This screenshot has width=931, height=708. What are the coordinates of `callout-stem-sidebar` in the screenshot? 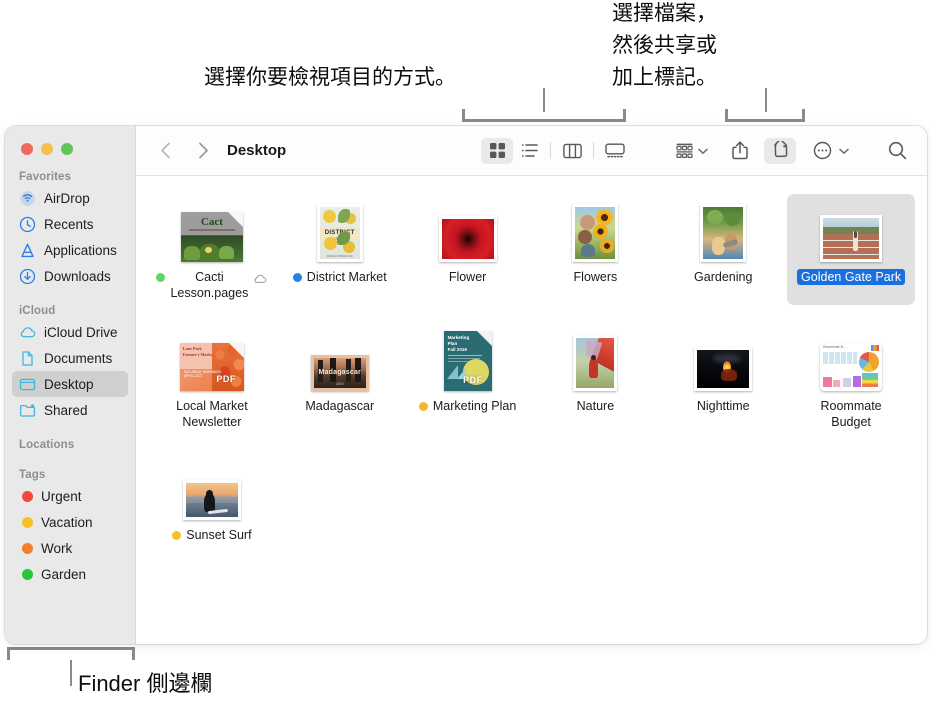 It's located at (71, 673).